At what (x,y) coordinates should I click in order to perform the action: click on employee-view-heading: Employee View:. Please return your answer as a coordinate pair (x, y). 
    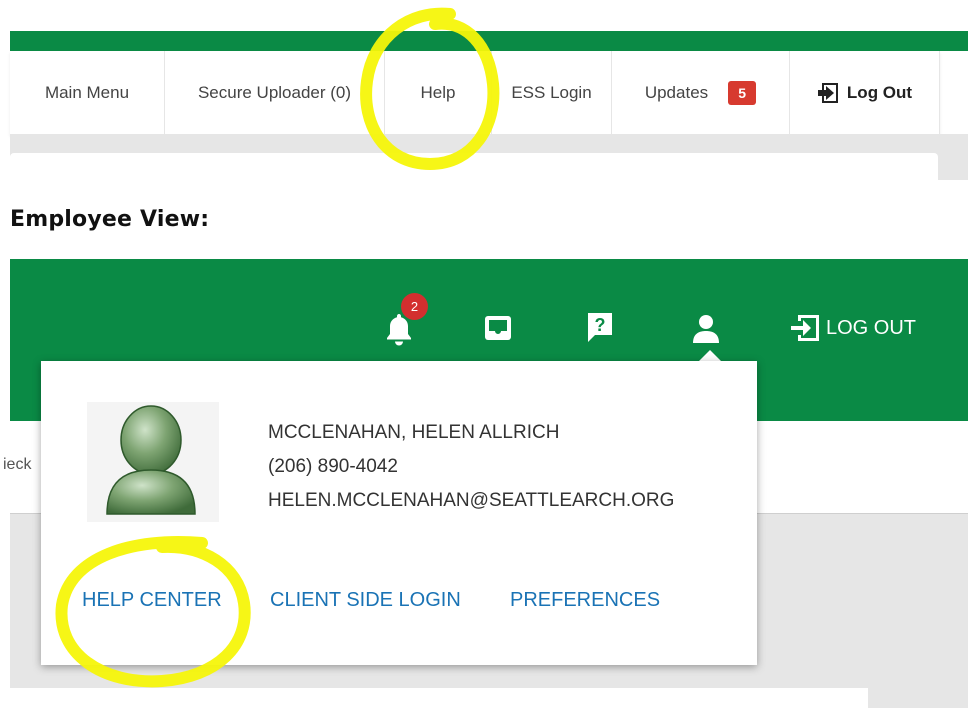
    Looking at the image, I should click on (110, 219).